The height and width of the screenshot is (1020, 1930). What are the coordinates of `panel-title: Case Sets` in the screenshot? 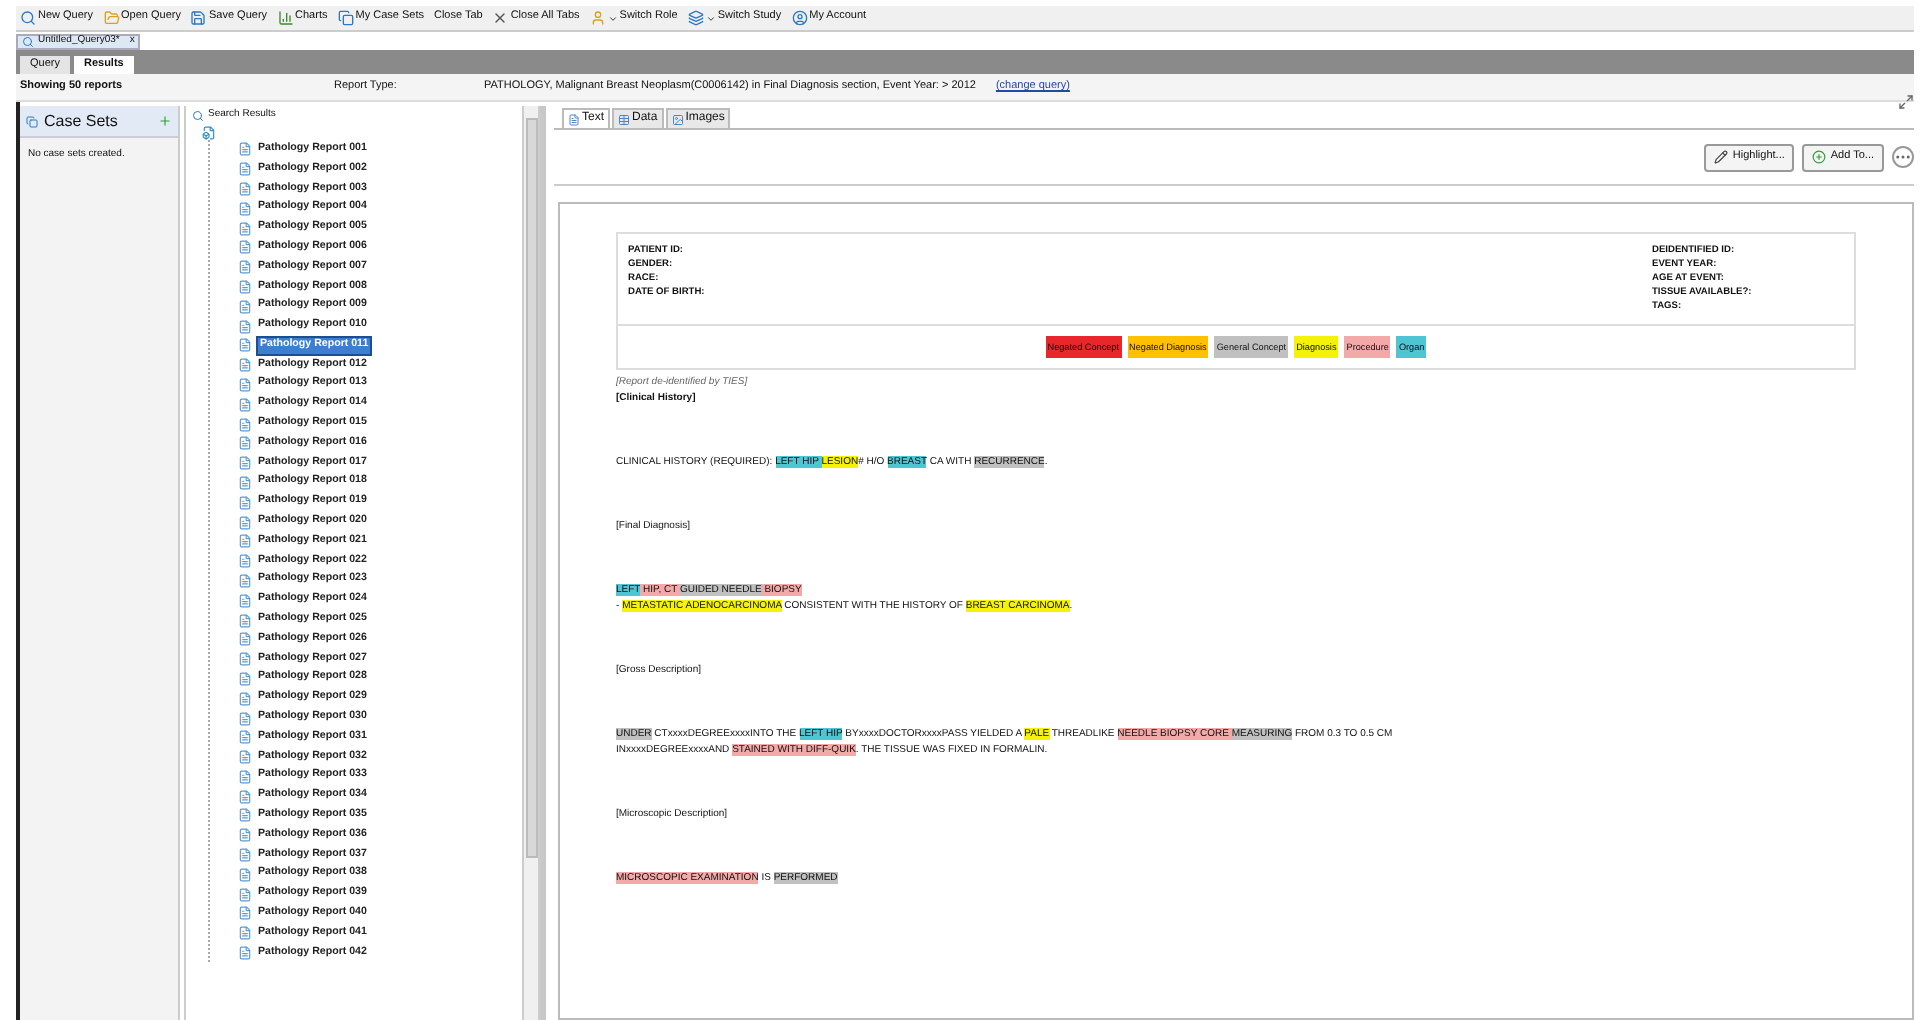 It's located at (82, 121).